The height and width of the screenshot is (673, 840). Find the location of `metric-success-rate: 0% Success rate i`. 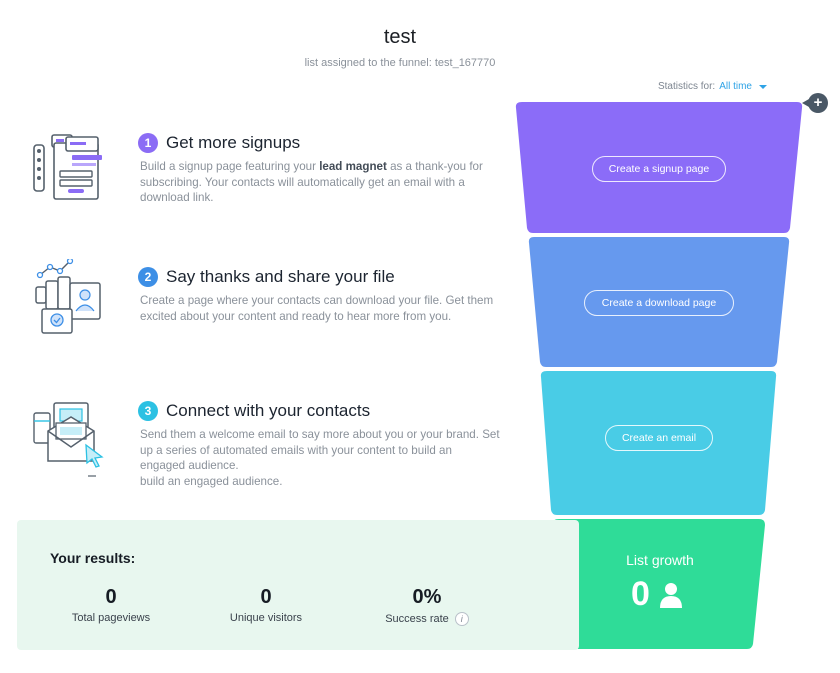

metric-success-rate: 0% Success rate i is located at coordinates (427, 606).